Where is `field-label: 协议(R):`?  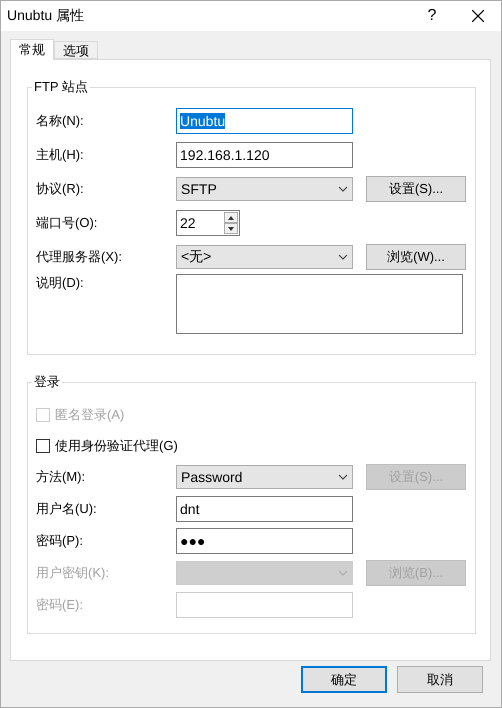
field-label: 协议(R): is located at coordinates (60, 189).